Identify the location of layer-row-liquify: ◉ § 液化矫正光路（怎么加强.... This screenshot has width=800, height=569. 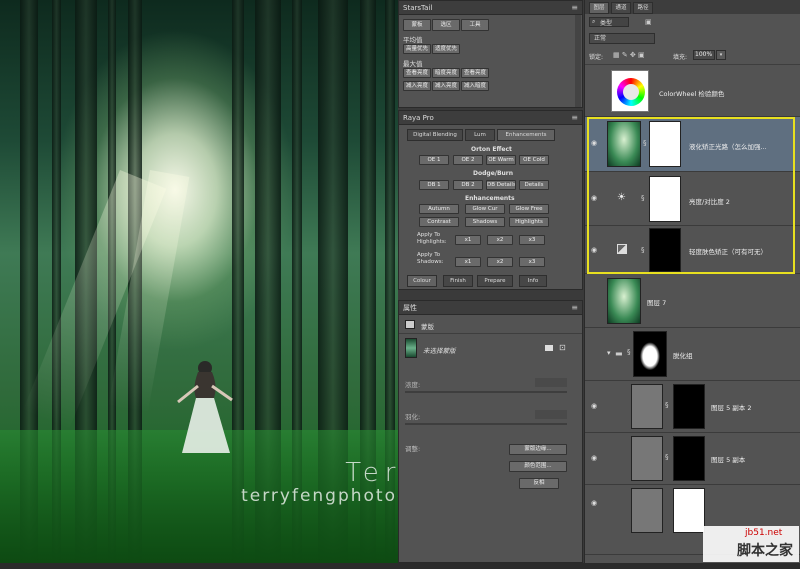
(692, 144).